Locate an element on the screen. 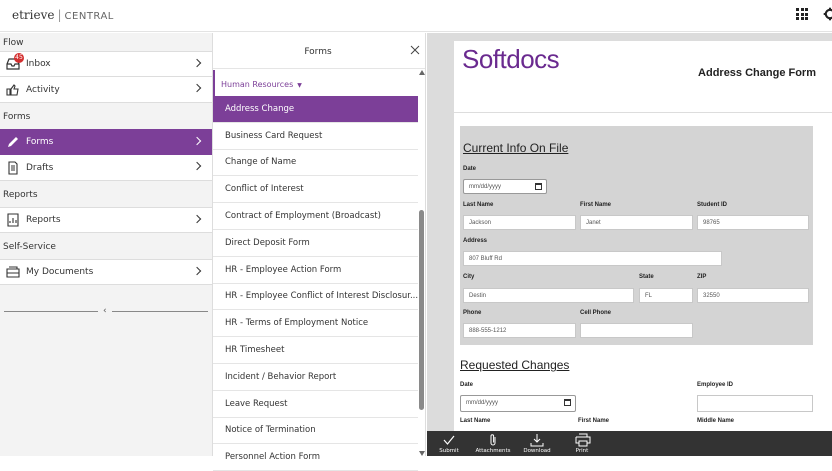  brand-name: etrieve is located at coordinates (33, 15).